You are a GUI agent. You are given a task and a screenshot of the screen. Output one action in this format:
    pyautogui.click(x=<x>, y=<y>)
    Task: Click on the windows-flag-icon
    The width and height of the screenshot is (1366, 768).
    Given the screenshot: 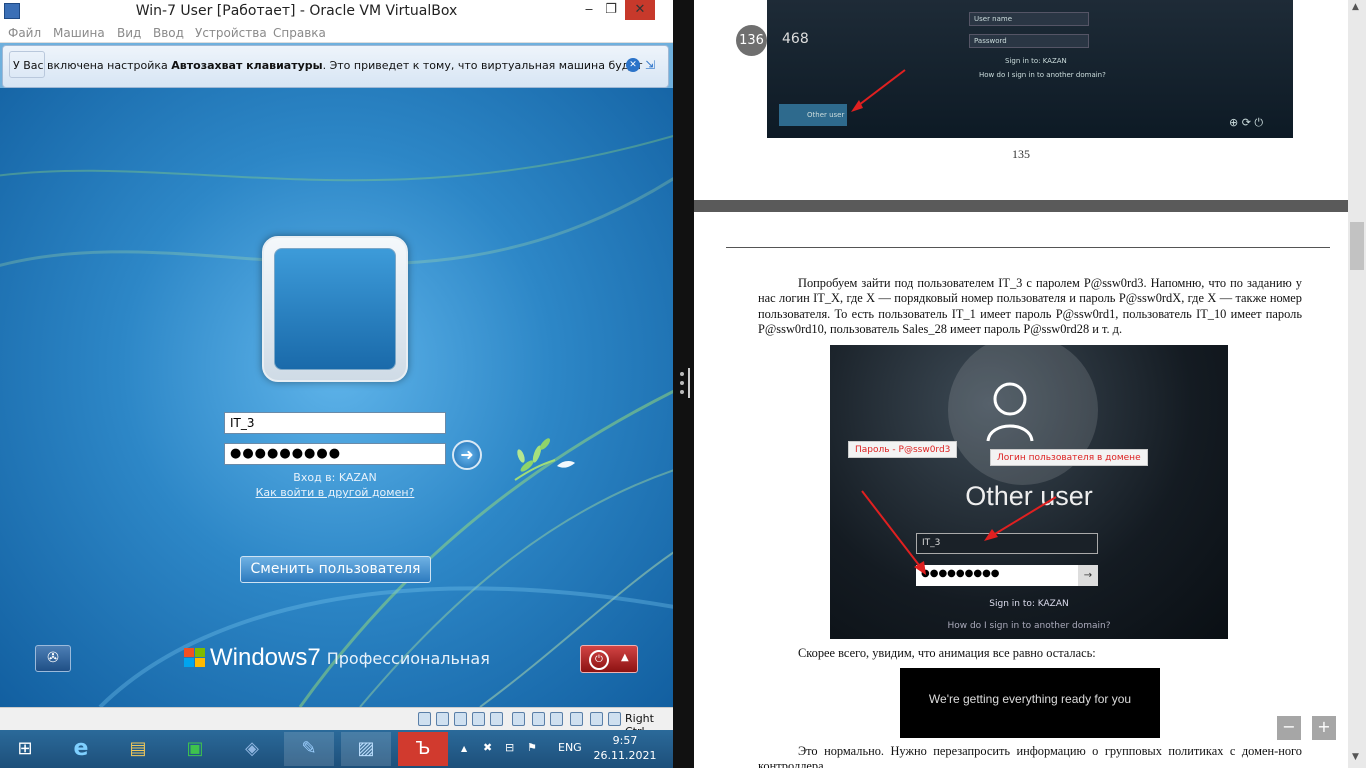 What is the action you would take?
    pyautogui.click(x=195, y=658)
    